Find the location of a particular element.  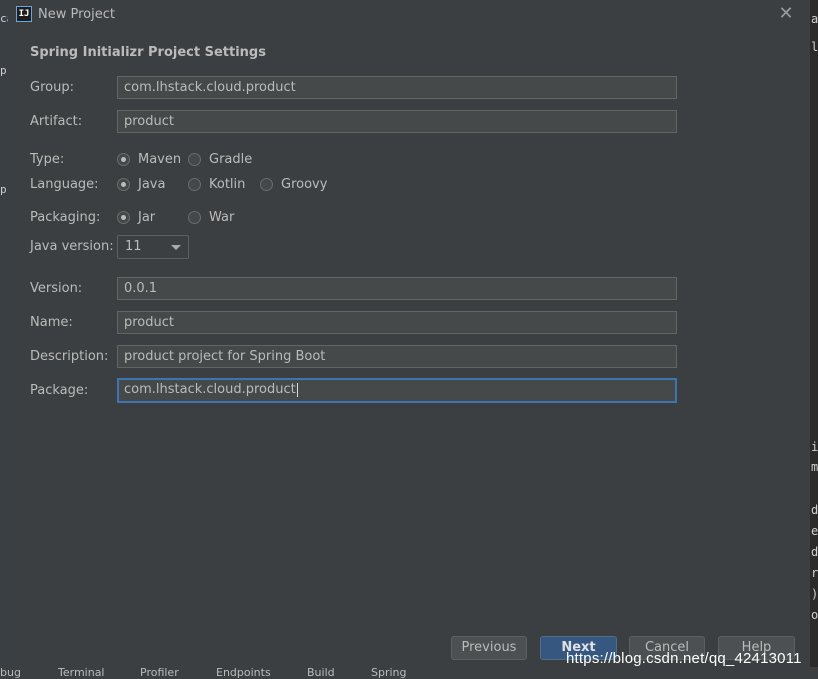

background-text: r is located at coordinates (814, 573).